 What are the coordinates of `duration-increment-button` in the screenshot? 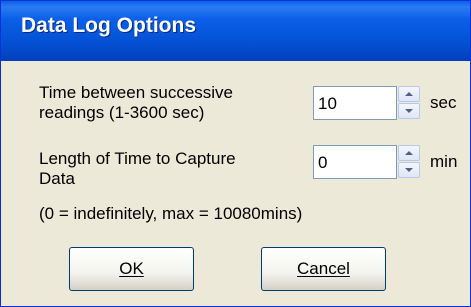 It's located at (409, 153).